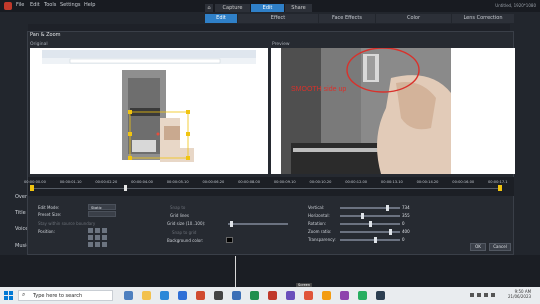  What do you see at coordinates (20, 5) in the screenshot?
I see `menu-file: File` at bounding box center [20, 5].